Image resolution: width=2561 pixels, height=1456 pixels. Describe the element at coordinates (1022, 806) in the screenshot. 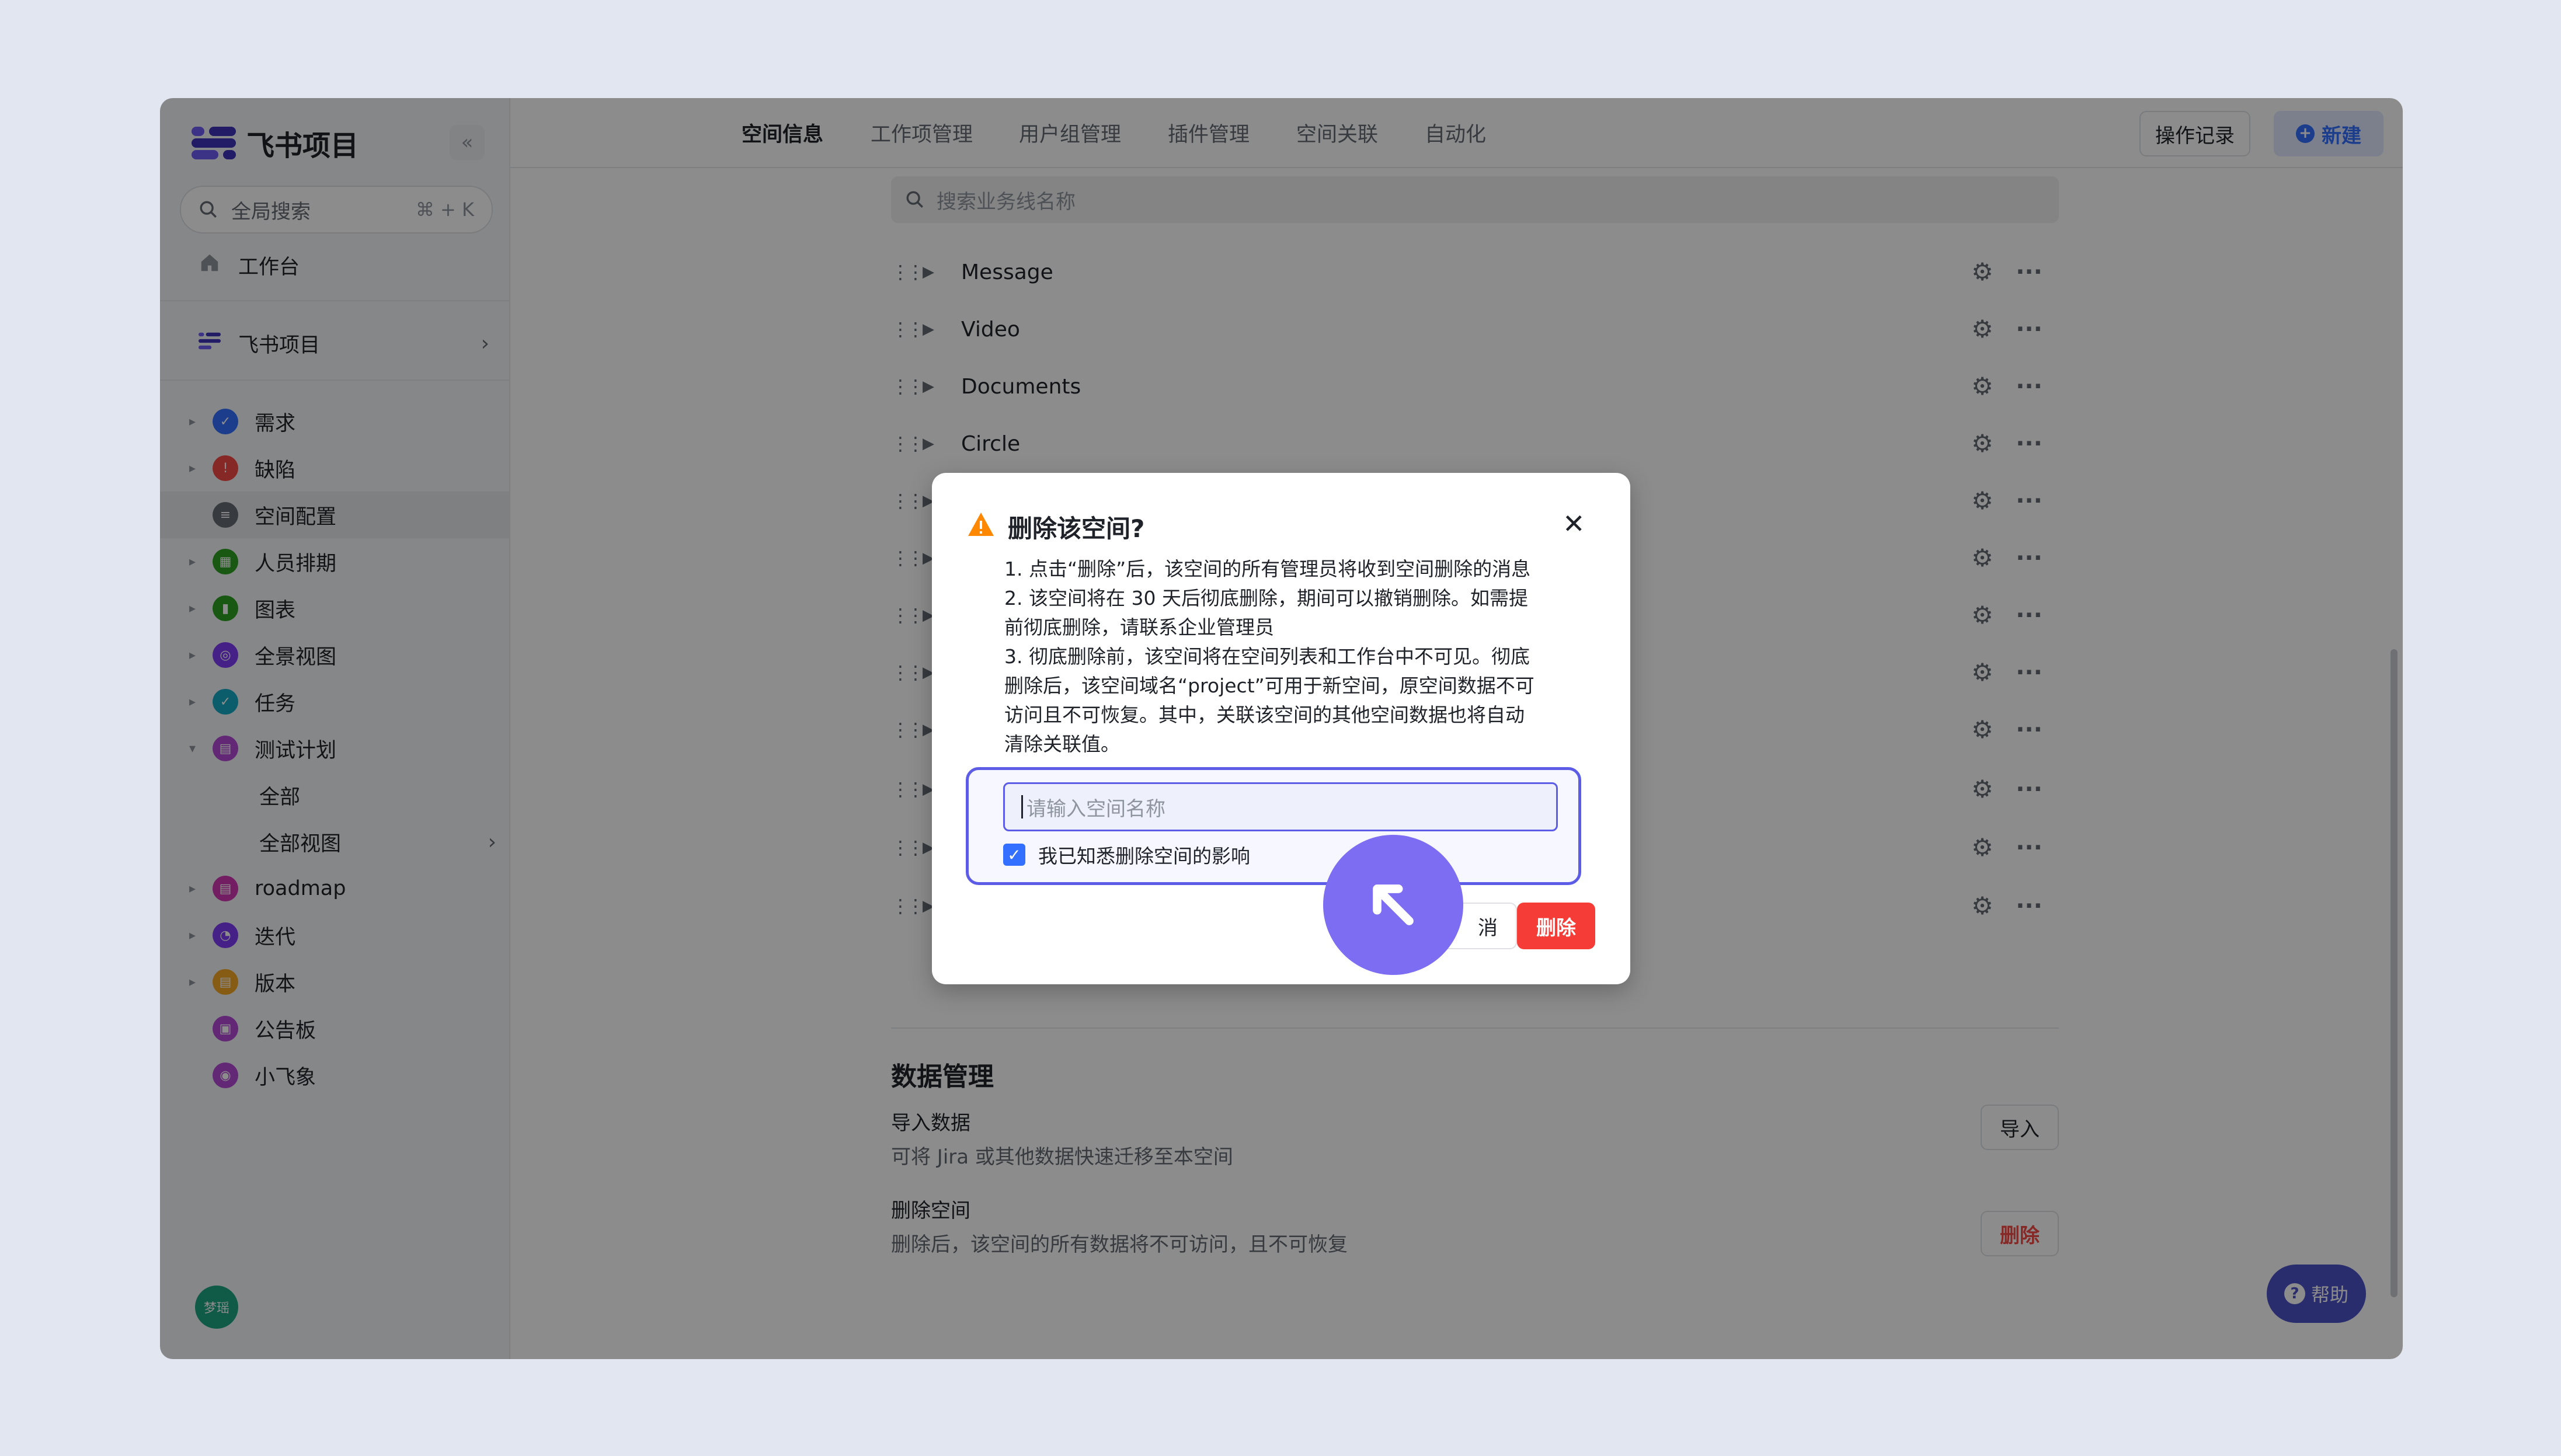

I see `text-cursor` at that location.